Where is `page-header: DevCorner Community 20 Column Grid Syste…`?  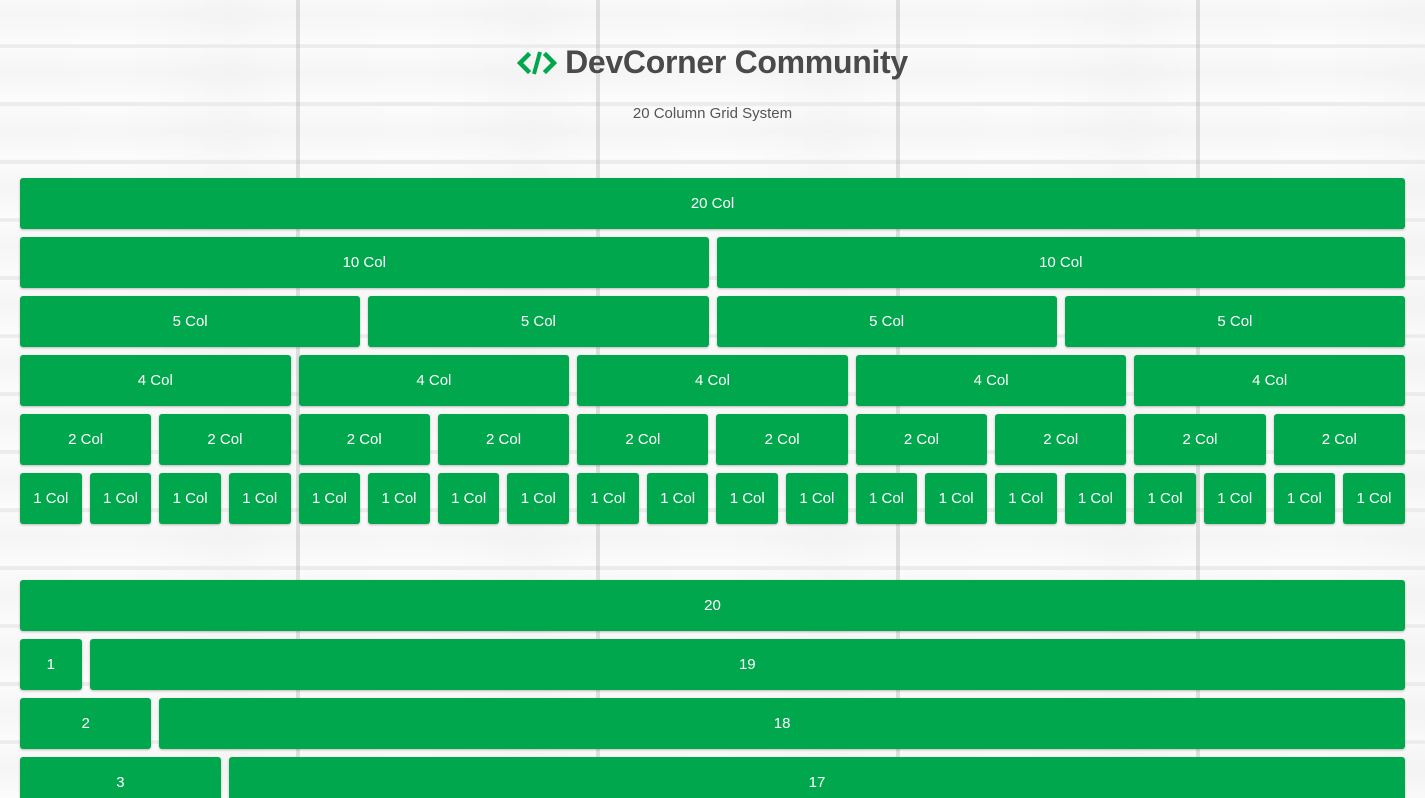
page-header: DevCorner Community 20 Column Grid Syste… is located at coordinates (712, 83).